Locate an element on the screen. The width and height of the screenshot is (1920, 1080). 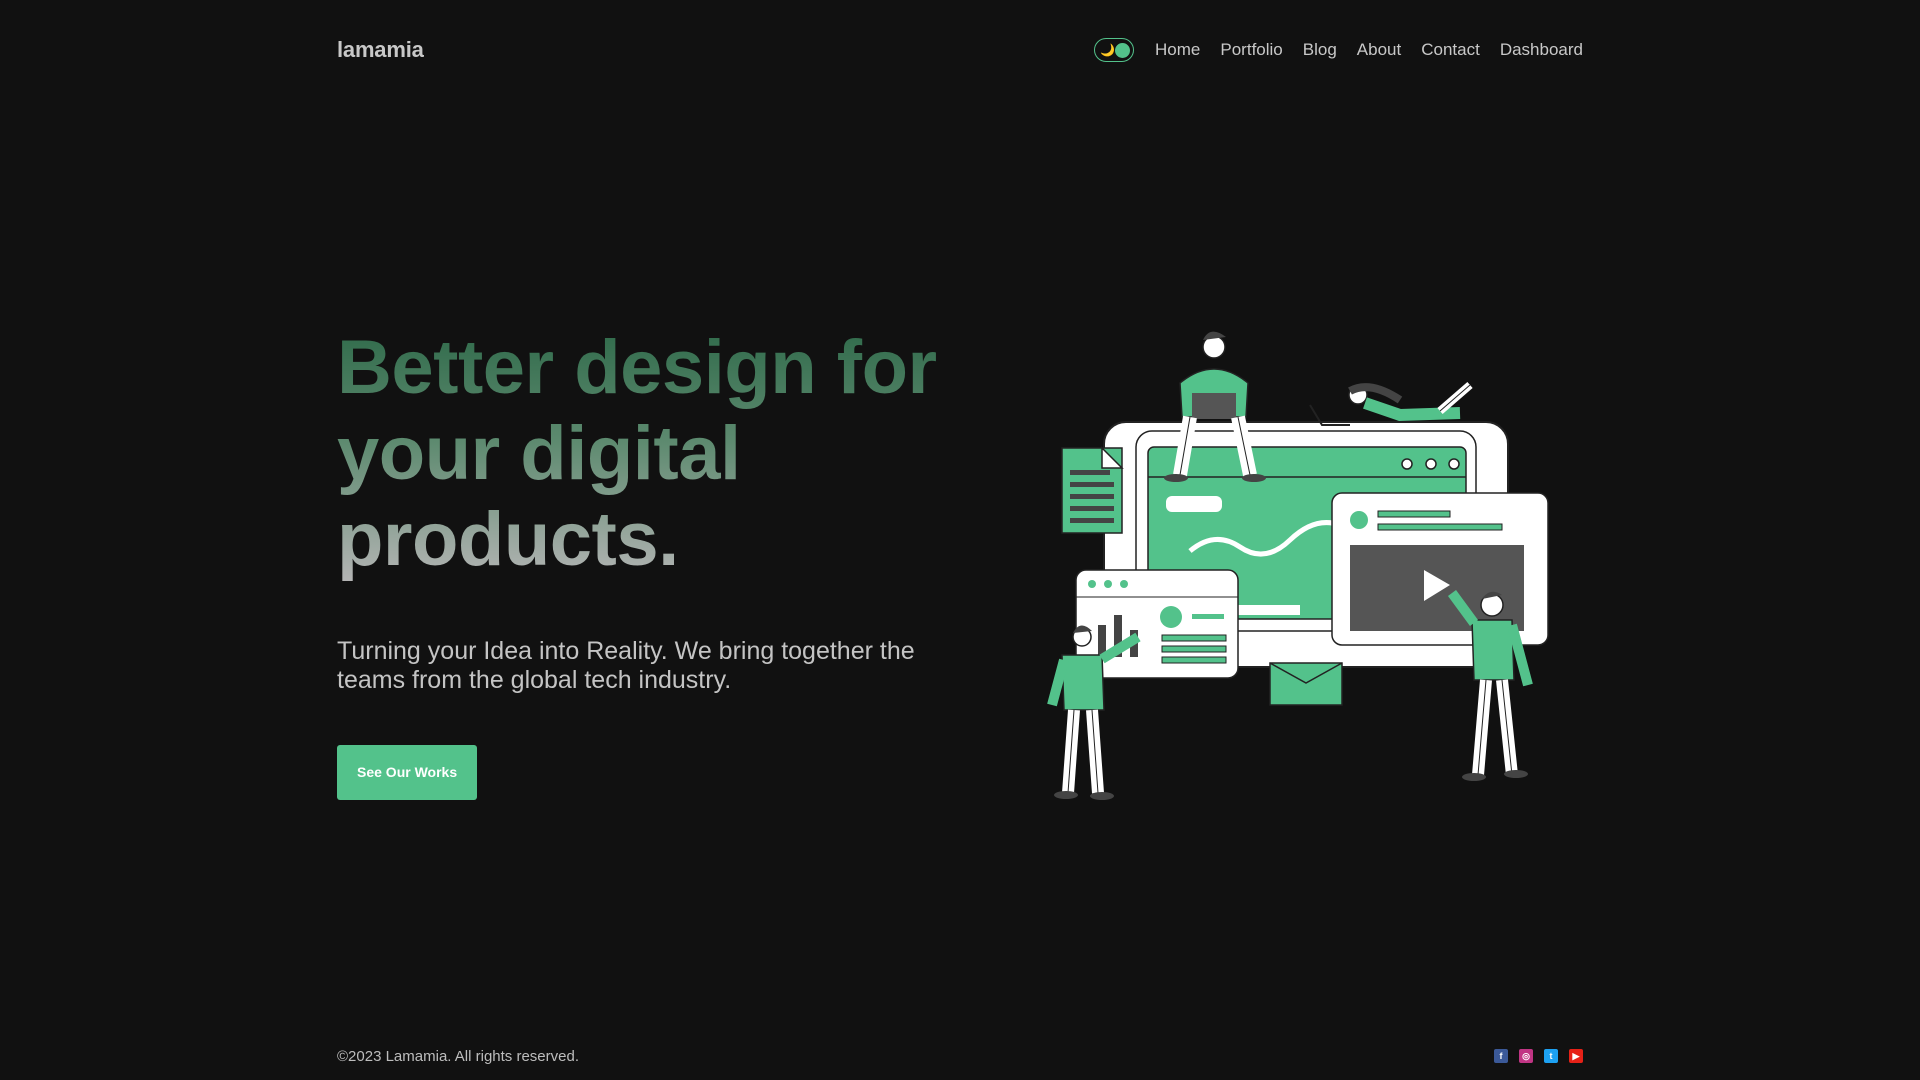
nav-link-contact: Contact is located at coordinates (1450, 50).